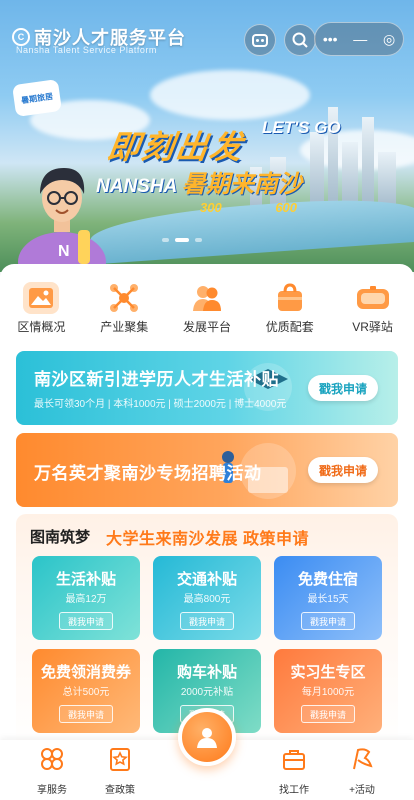  I want to click on briefcase-icon, so click(294, 760).